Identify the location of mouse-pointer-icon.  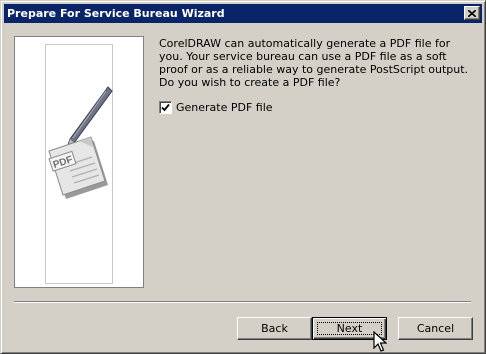
(380, 341).